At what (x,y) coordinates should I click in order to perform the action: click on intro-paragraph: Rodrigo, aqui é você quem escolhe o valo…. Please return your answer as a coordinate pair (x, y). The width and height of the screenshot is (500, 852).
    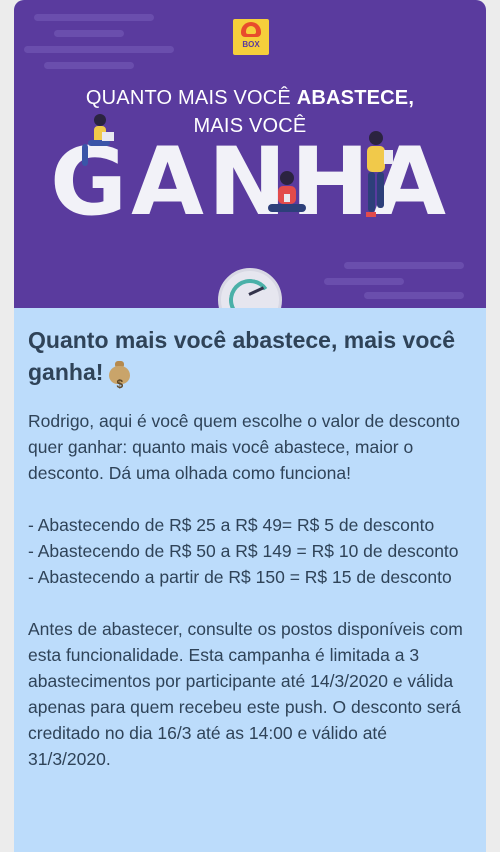
    Looking at the image, I should click on (244, 447).